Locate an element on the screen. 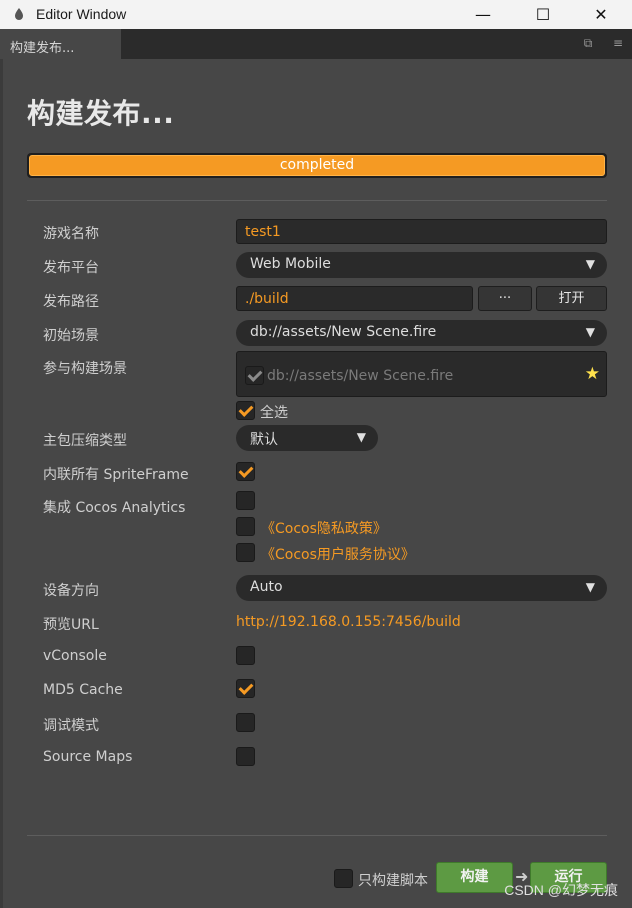 The height and width of the screenshot is (908, 632). vconsole-label: vConsole is located at coordinates (75, 656).